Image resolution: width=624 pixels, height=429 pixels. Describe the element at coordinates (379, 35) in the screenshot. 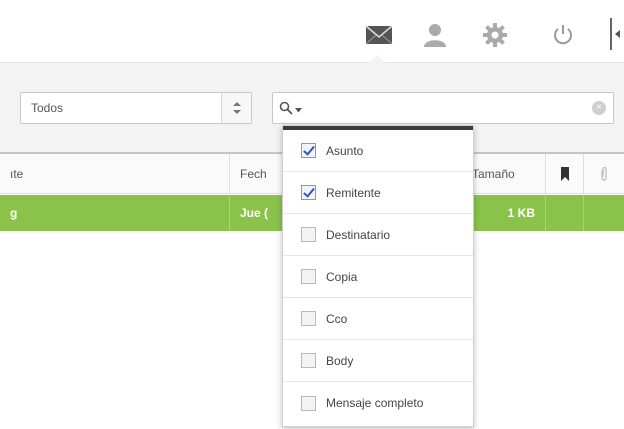

I see `envelope-icon` at that location.